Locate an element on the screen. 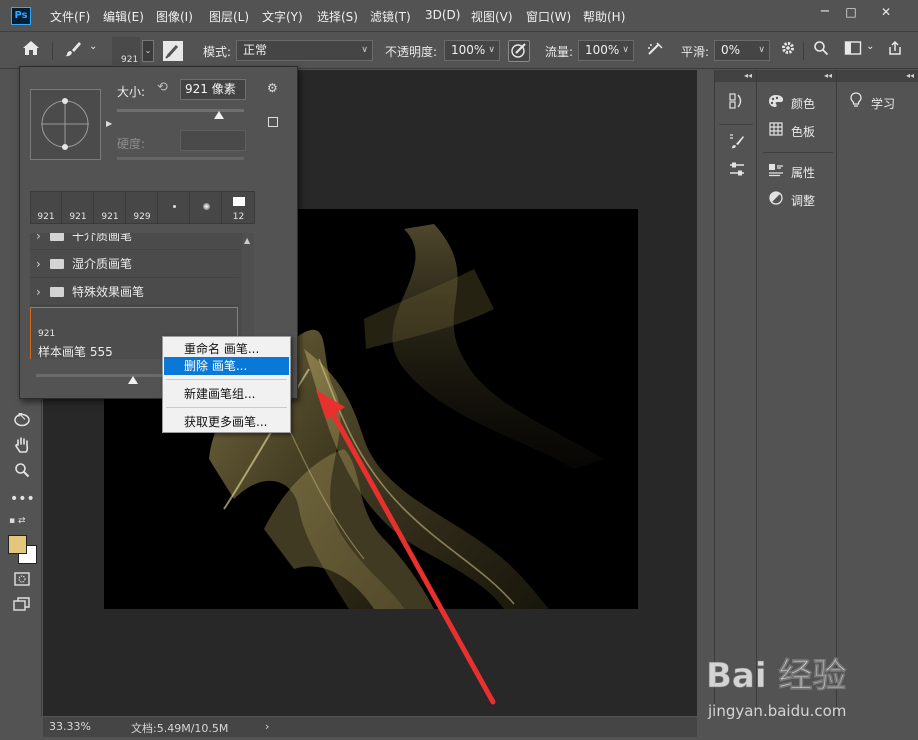 The image size is (918, 740). menu-type: 文字(Y) is located at coordinates (282, 16).